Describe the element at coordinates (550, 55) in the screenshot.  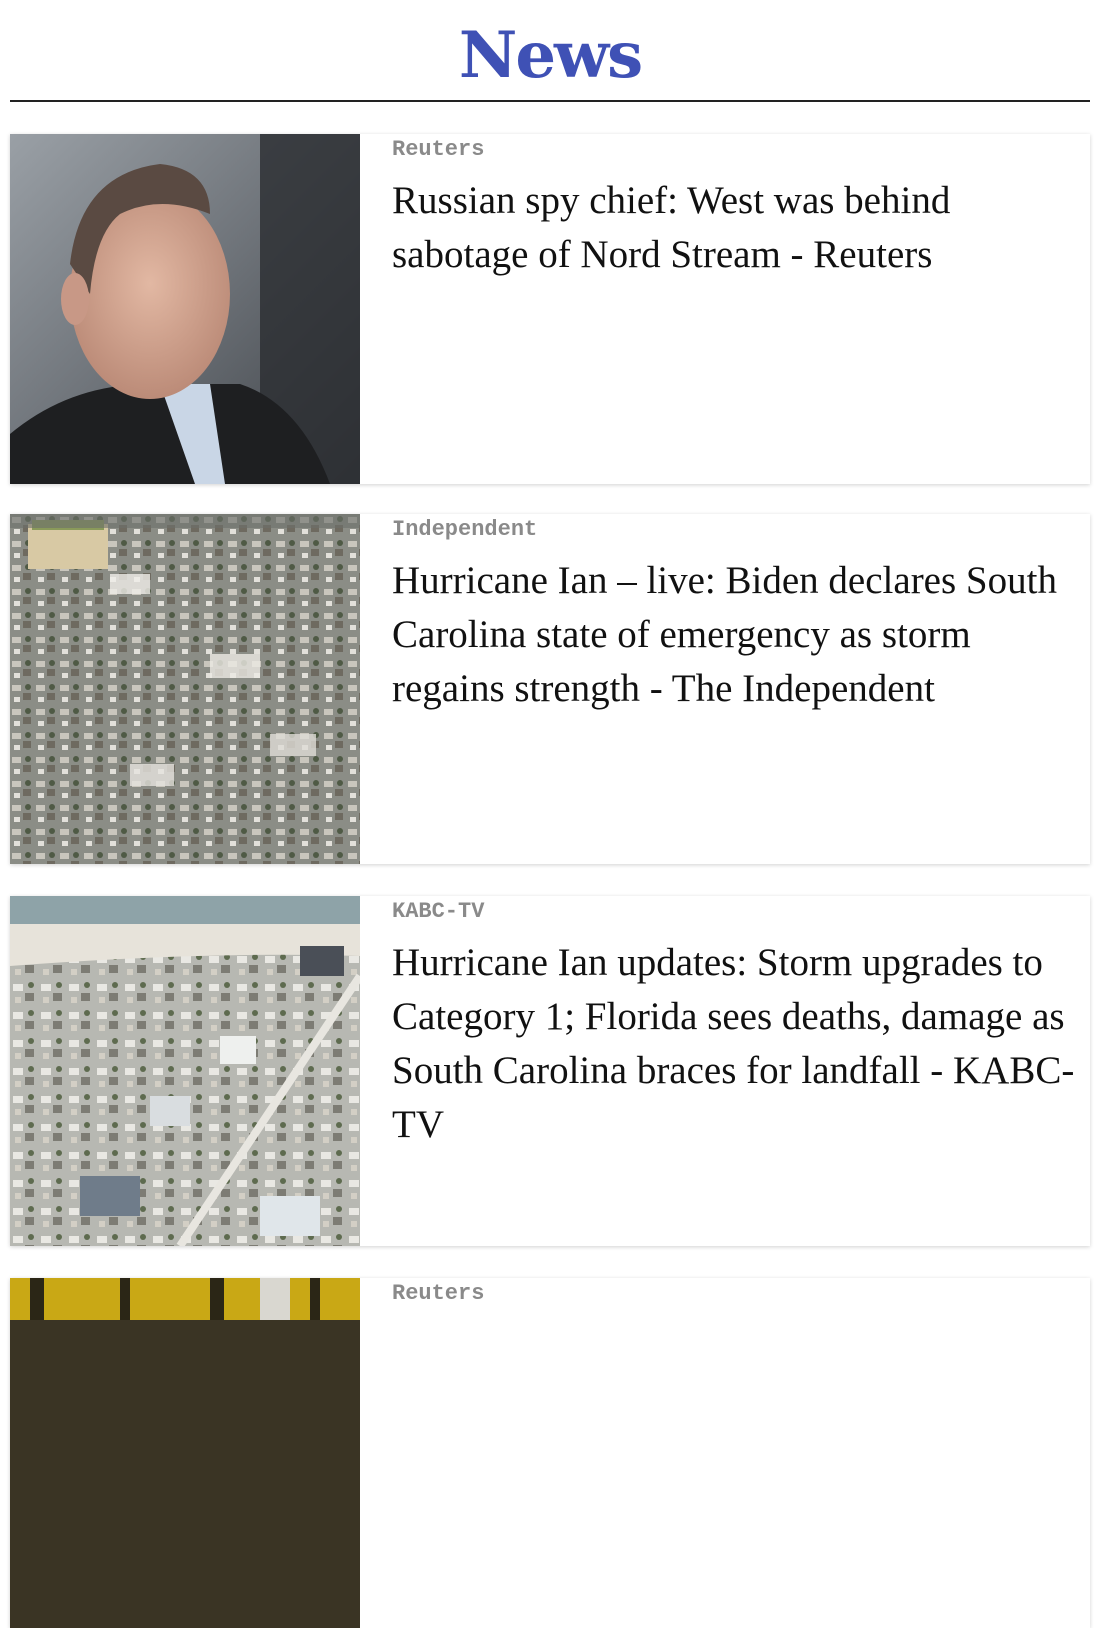
I see `page-title: News` at that location.